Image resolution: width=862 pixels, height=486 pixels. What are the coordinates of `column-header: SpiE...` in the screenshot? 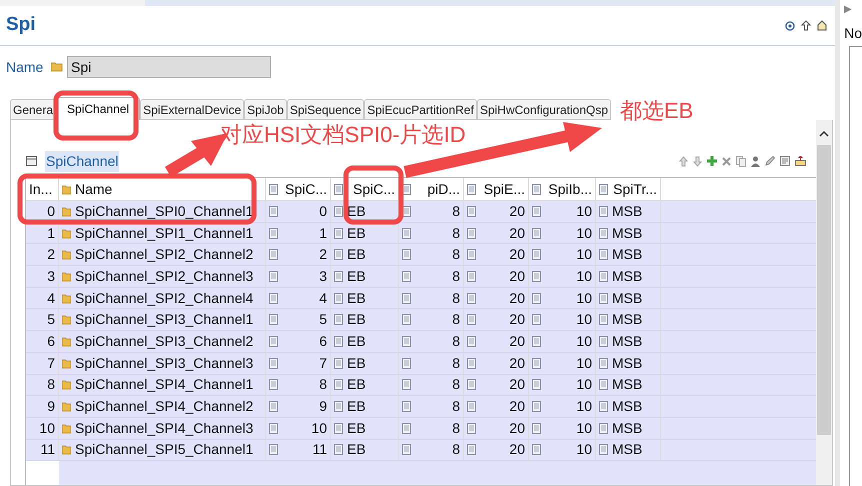 It's located at (504, 189).